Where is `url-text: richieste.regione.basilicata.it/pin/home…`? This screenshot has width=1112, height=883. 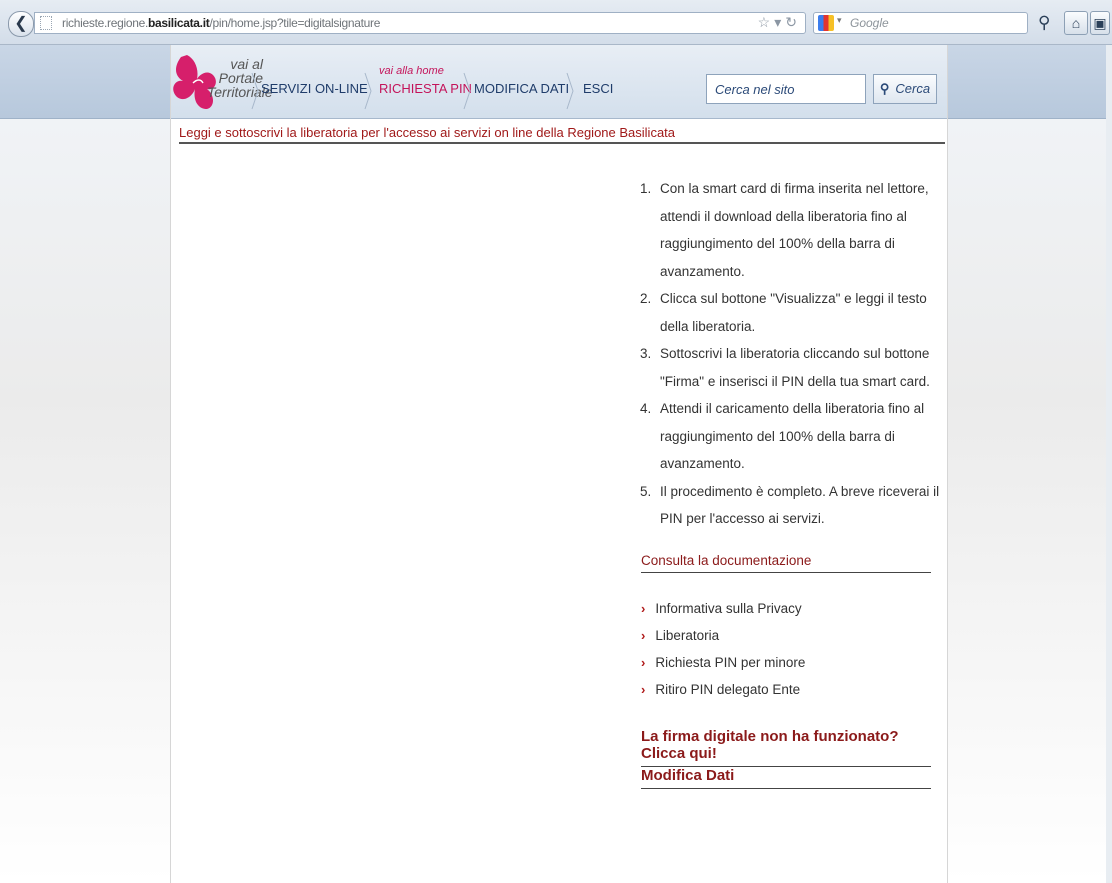
url-text: richieste.regione.basilicata.it/pin/home… is located at coordinates (221, 23).